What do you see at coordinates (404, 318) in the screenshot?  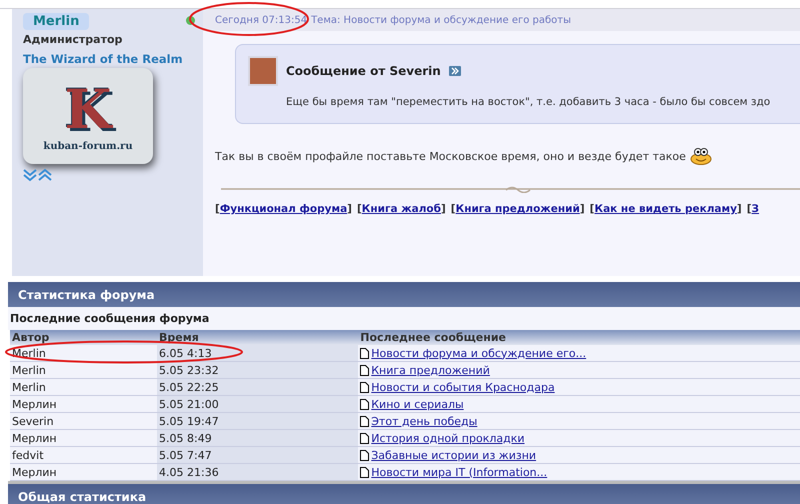 I see `section-subtitle: Последние сообщения форума` at bounding box center [404, 318].